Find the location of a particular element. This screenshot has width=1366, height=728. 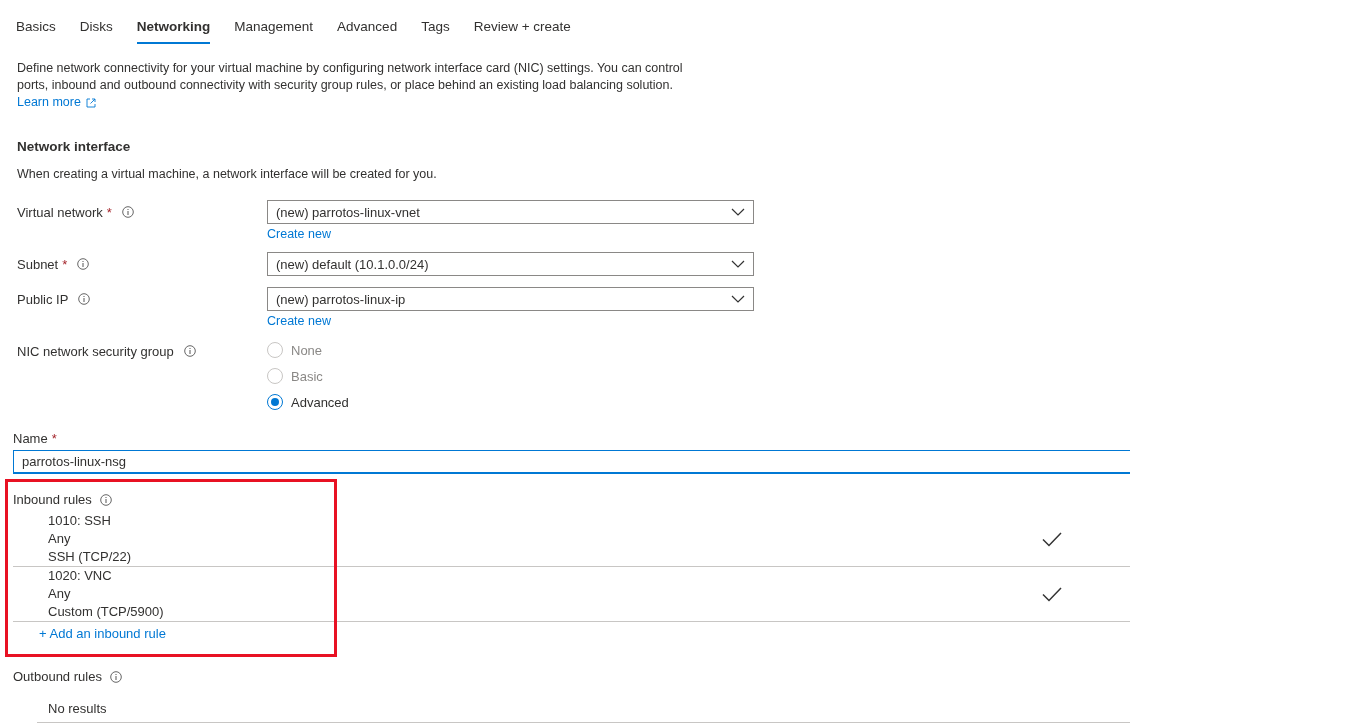

field-label: Name is located at coordinates (30, 438).